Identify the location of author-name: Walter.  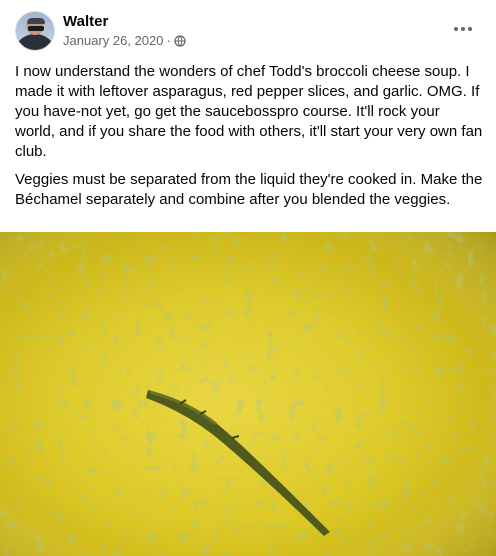
(85, 21).